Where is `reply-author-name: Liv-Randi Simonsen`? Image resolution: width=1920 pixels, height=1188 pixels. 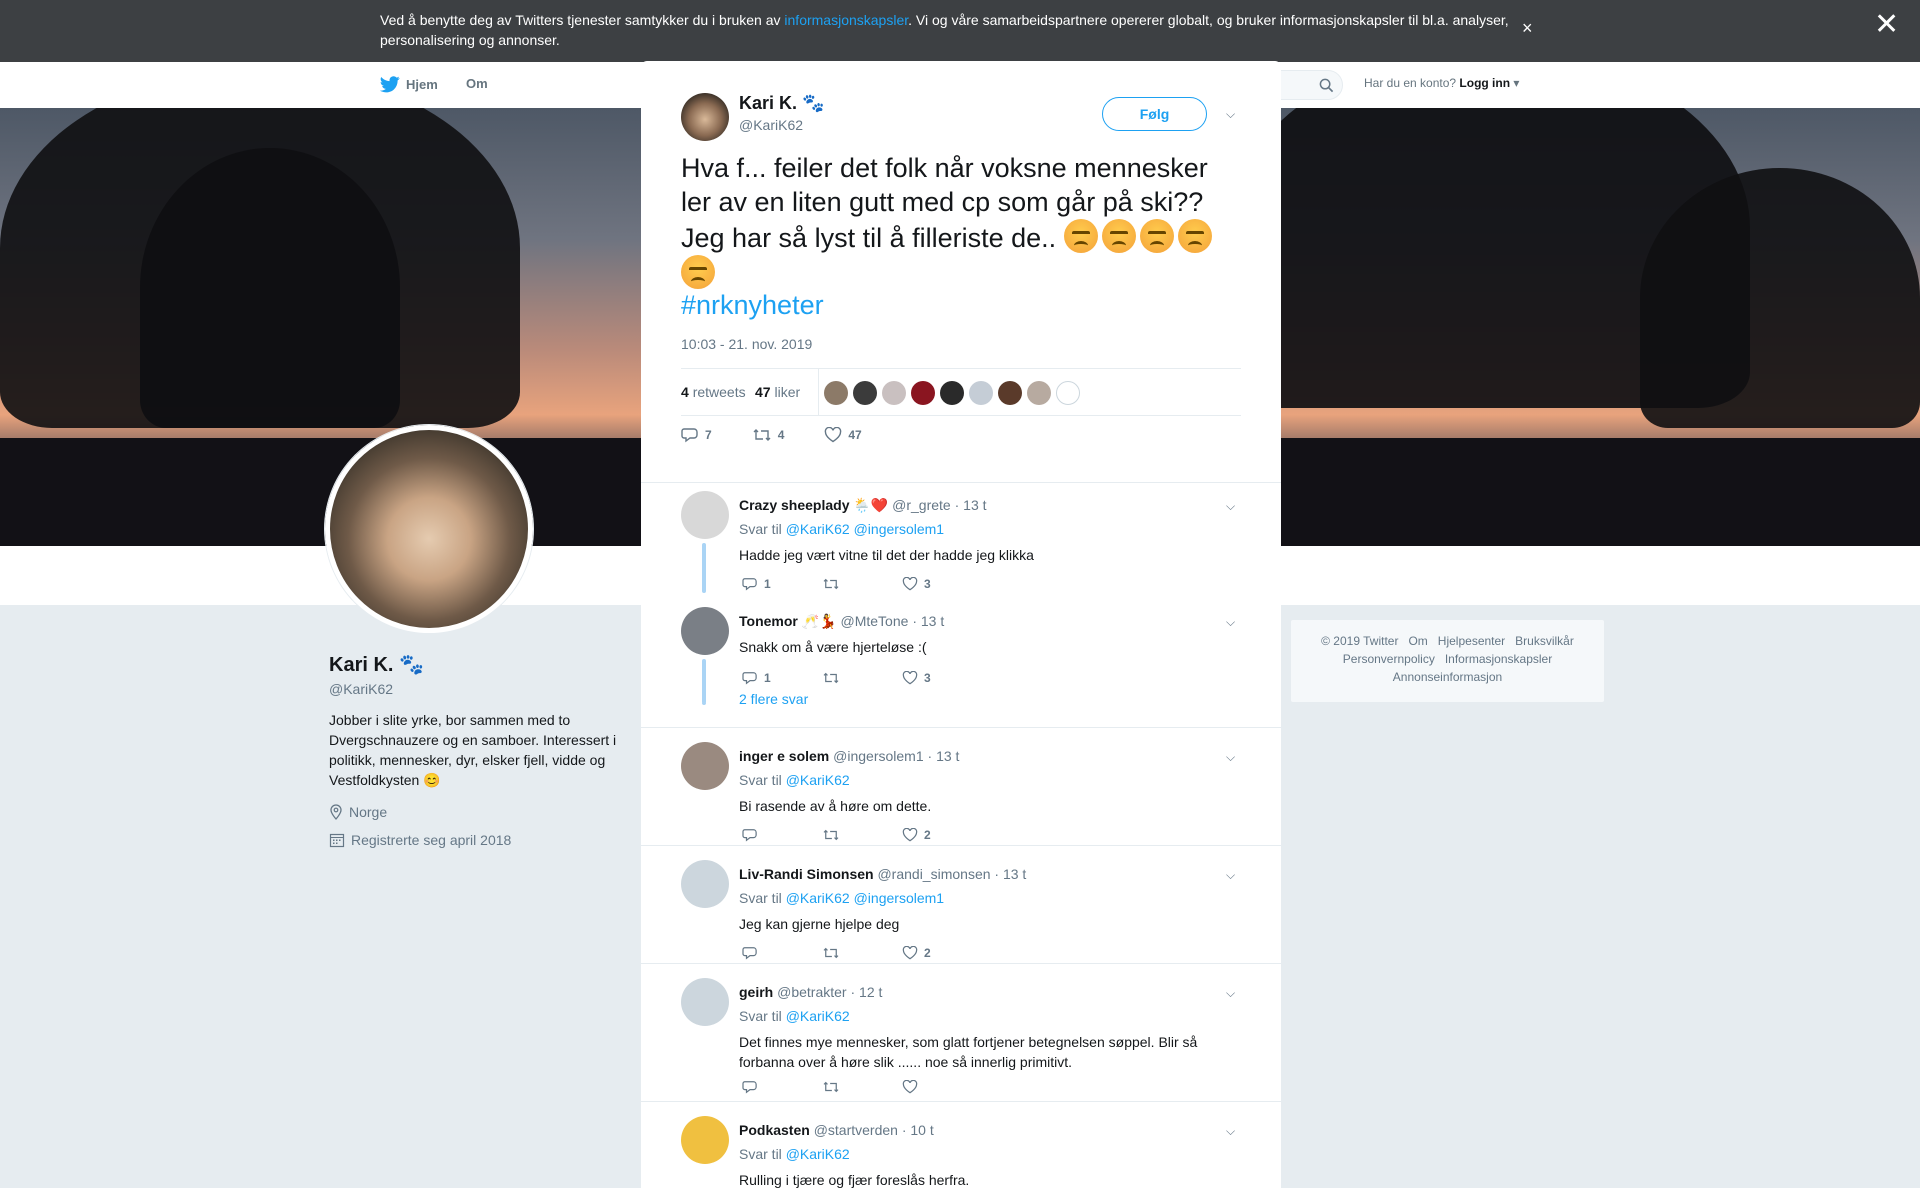 reply-author-name: Liv-Randi Simonsen is located at coordinates (806, 874).